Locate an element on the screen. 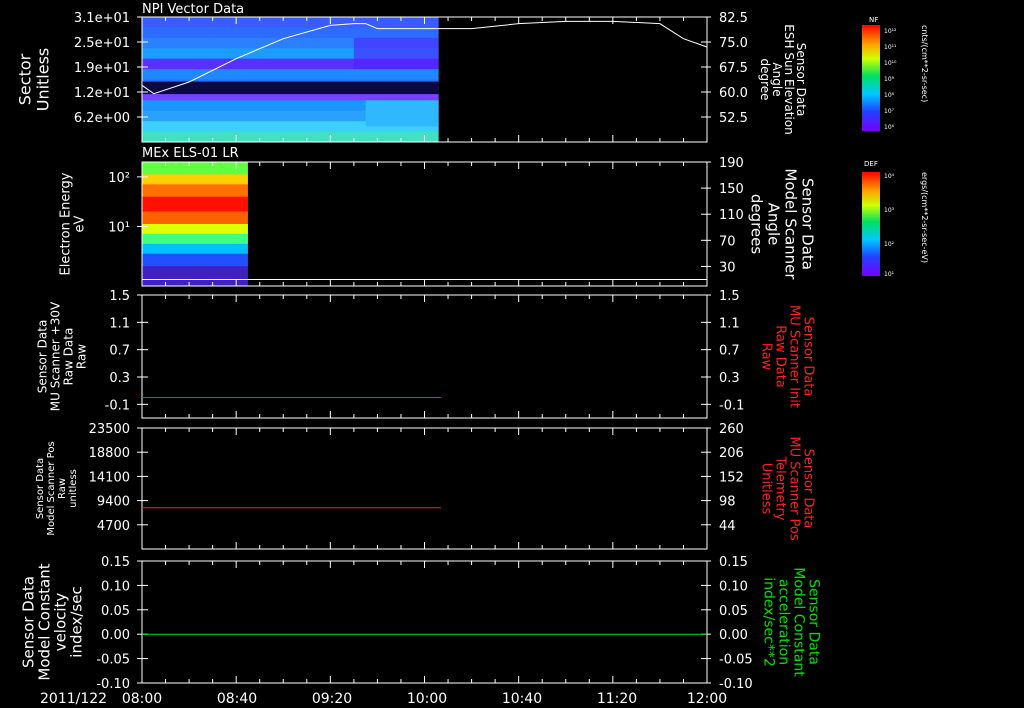 The width and height of the screenshot is (1024, 708). colorbar-nf-tick: 10¹⁰ is located at coordinates (890, 63).